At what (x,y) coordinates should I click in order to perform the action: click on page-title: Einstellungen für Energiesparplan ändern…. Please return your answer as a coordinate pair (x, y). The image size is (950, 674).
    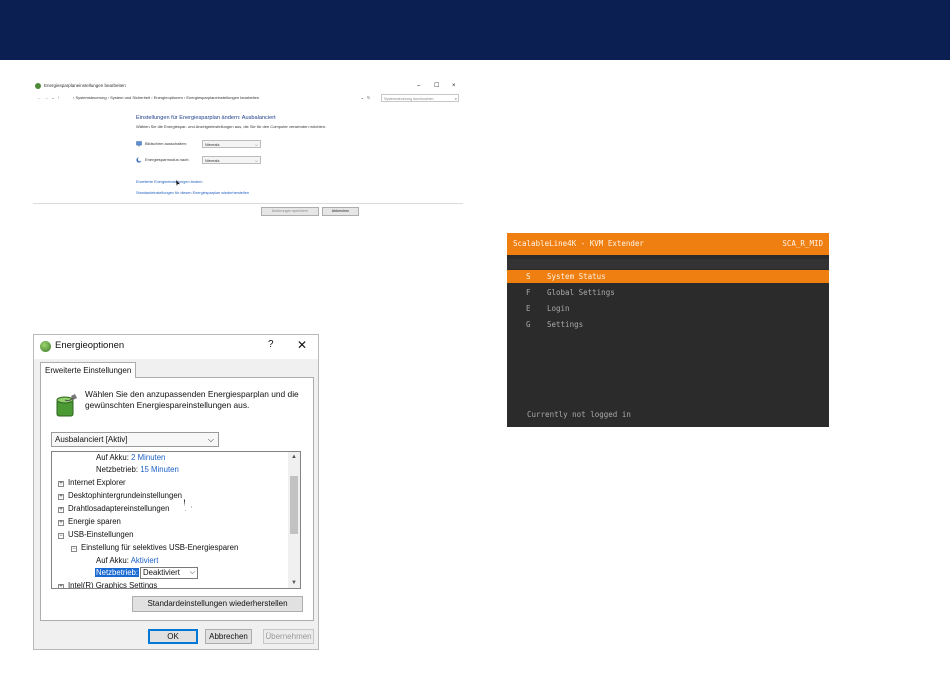
    Looking at the image, I should click on (206, 118).